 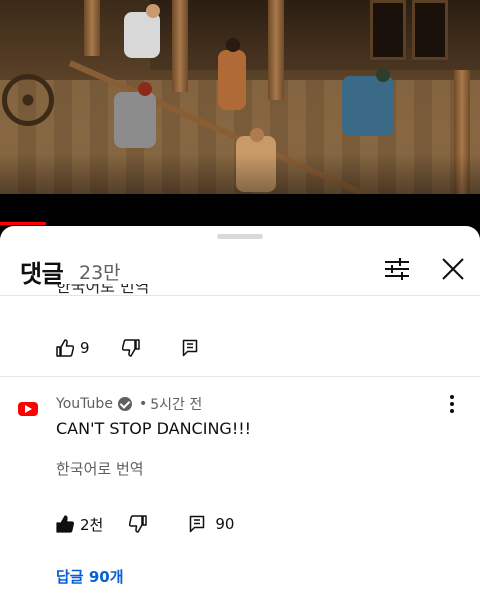 I want to click on translate-link: 한국어로 번역, so click(x=100, y=468).